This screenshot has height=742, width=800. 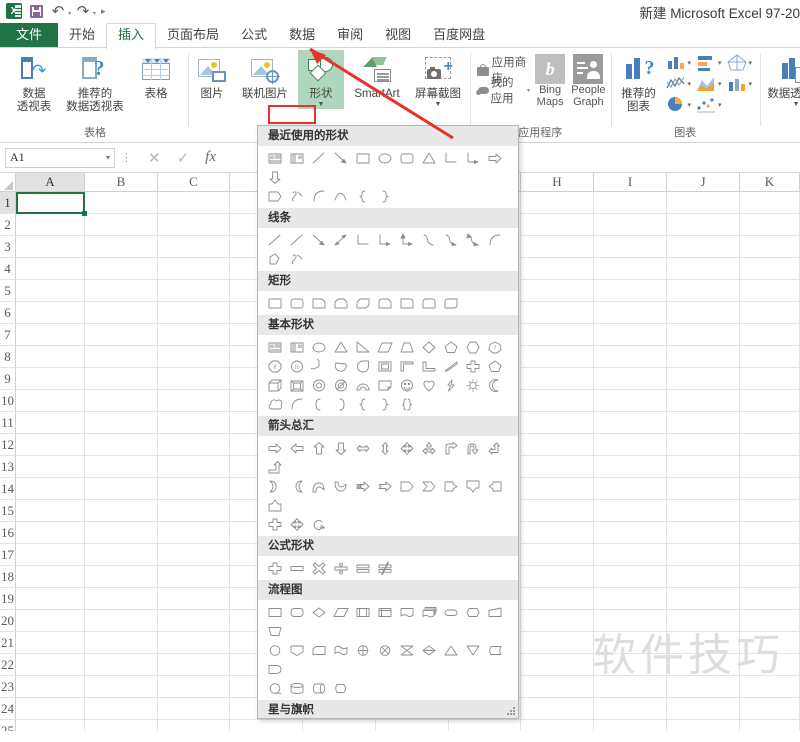 I want to click on row-header-2: 2, so click(x=8, y=225).